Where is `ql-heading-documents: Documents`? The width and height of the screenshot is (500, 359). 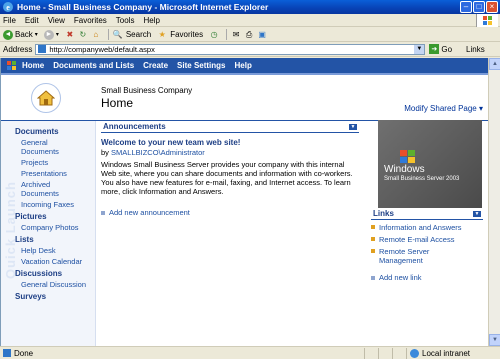
ql-heading-documents: Documents is located at coordinates (50, 131).